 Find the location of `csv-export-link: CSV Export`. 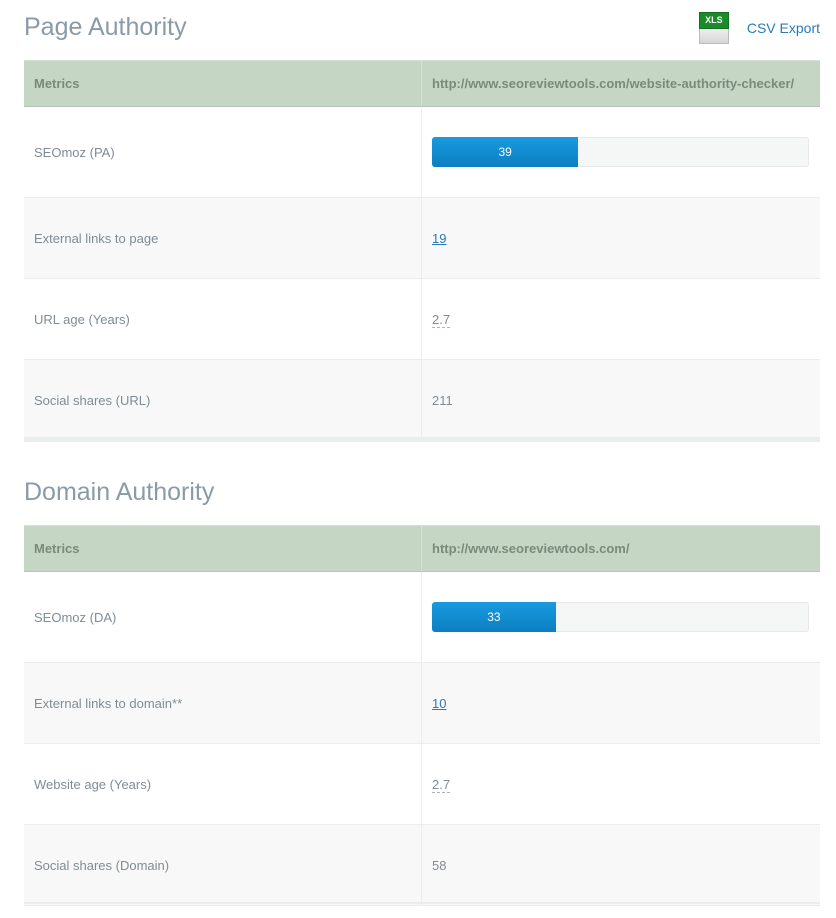

csv-export-link: CSV Export is located at coordinates (783, 28).